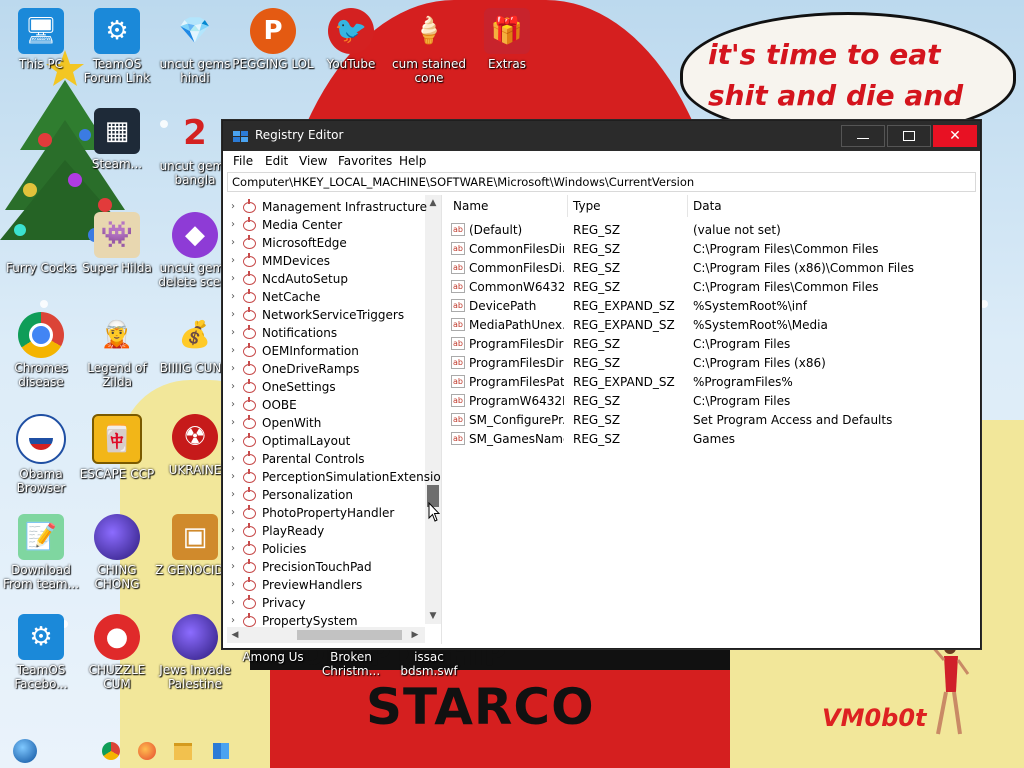 The width and height of the screenshot is (1024, 768). I want to click on desktop-icon-furry: Furry Cocks, so click(41, 243).